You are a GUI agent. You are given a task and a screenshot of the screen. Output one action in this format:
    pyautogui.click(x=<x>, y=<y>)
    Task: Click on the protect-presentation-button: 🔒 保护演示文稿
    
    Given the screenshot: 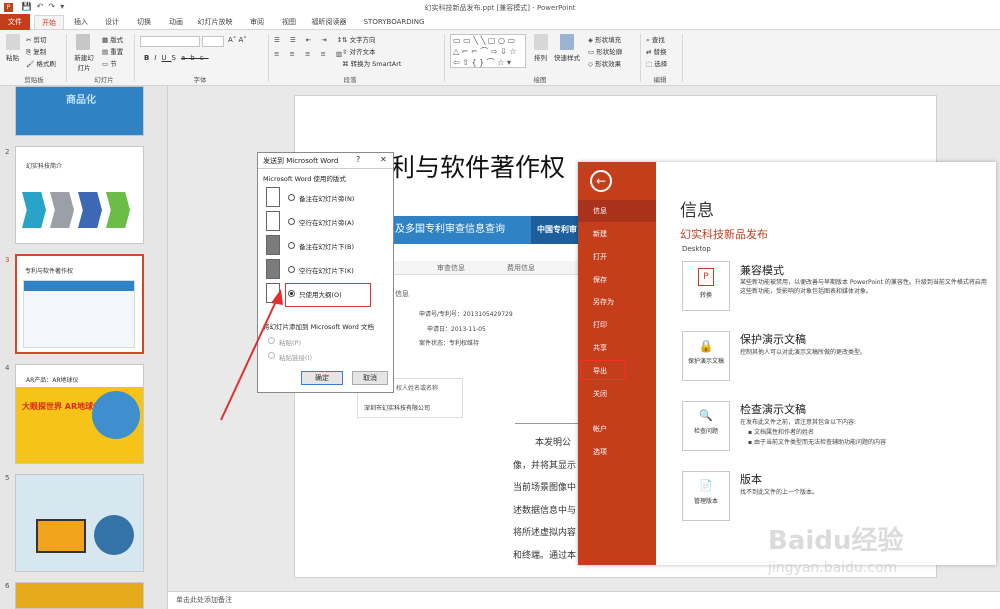 What is the action you would take?
    pyautogui.click(x=706, y=356)
    